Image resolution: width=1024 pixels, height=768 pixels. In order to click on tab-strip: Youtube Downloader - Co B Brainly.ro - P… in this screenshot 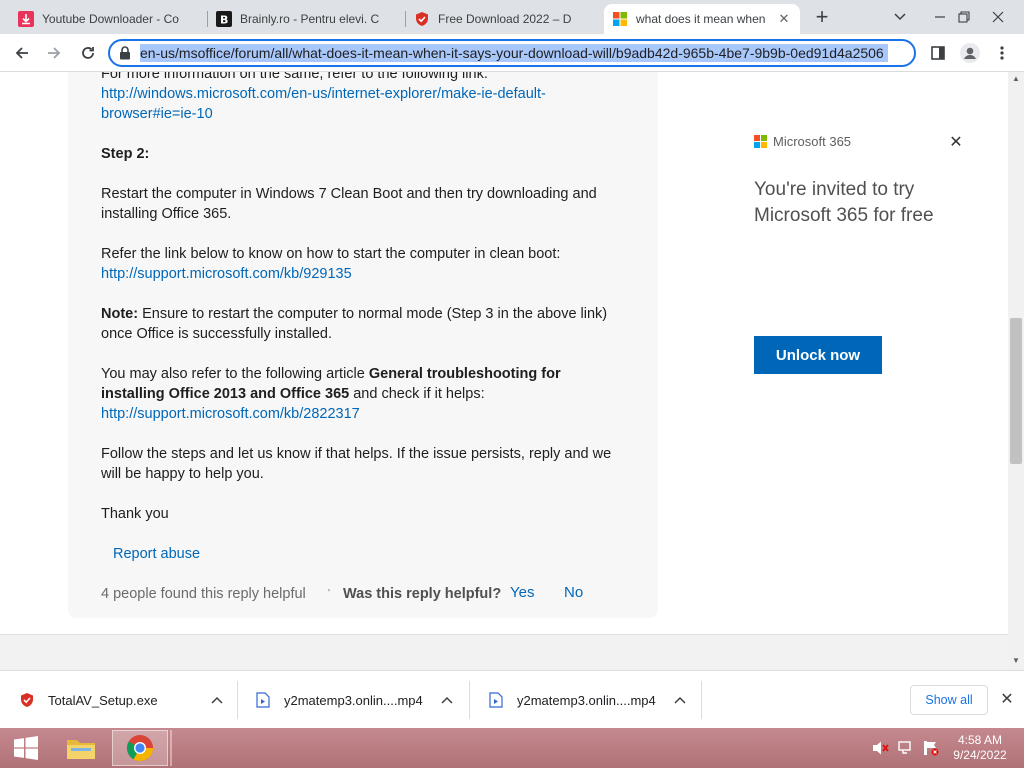, I will do `click(512, 17)`.